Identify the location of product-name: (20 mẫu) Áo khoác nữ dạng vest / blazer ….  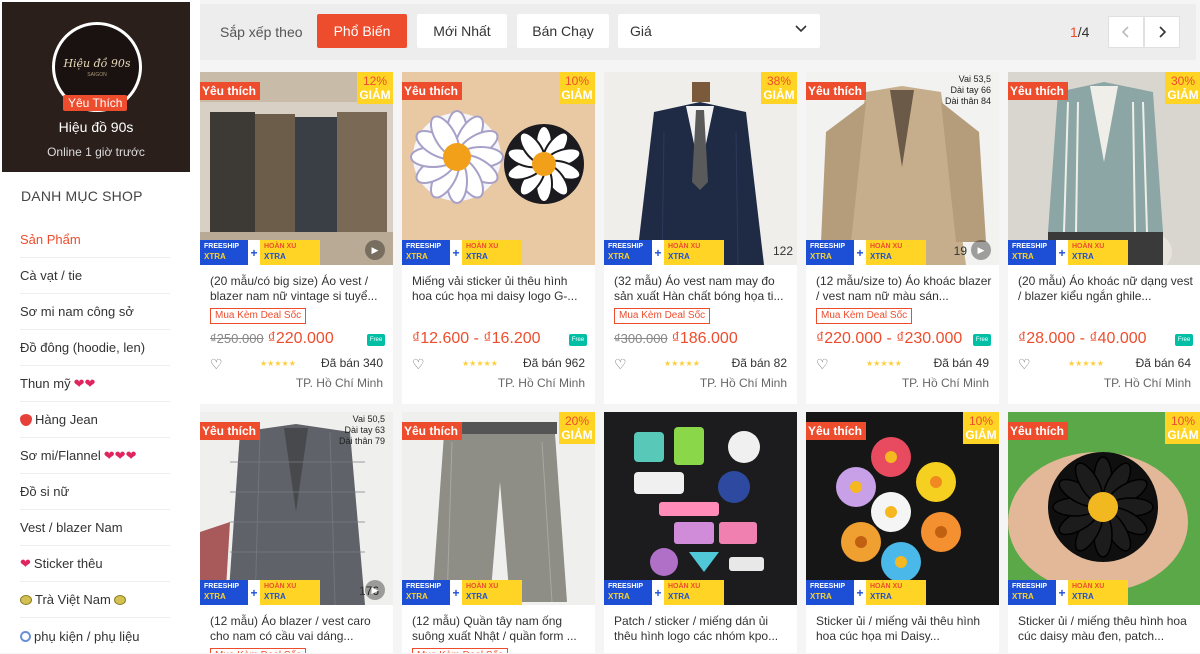
(1106, 291).